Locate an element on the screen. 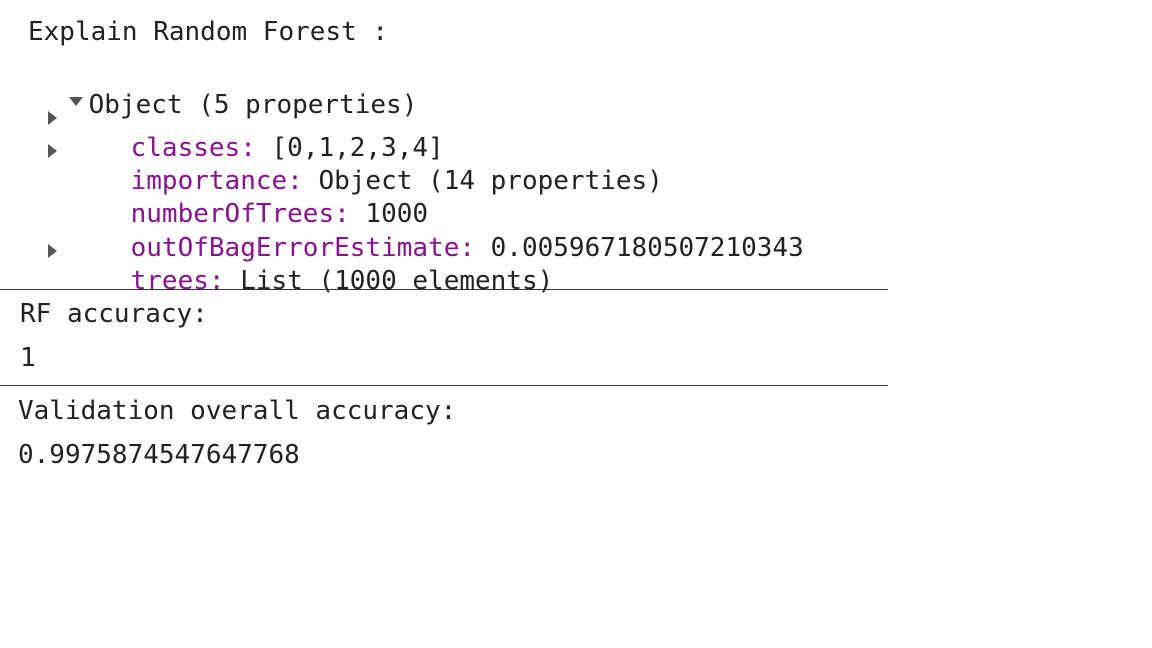 The width and height of the screenshot is (1152, 648). rf-accuracy-value: 1 is located at coordinates (28, 358).